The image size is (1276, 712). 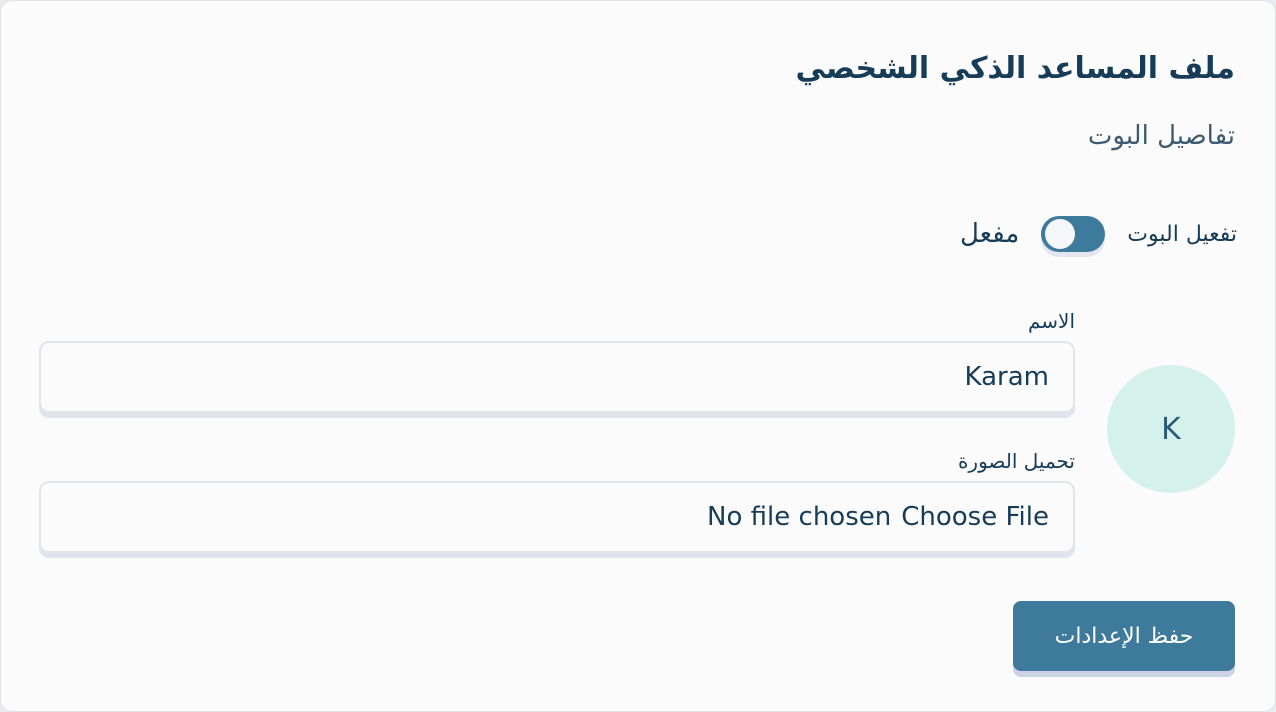 I want to click on file-status: No file chosen, so click(x=799, y=517).